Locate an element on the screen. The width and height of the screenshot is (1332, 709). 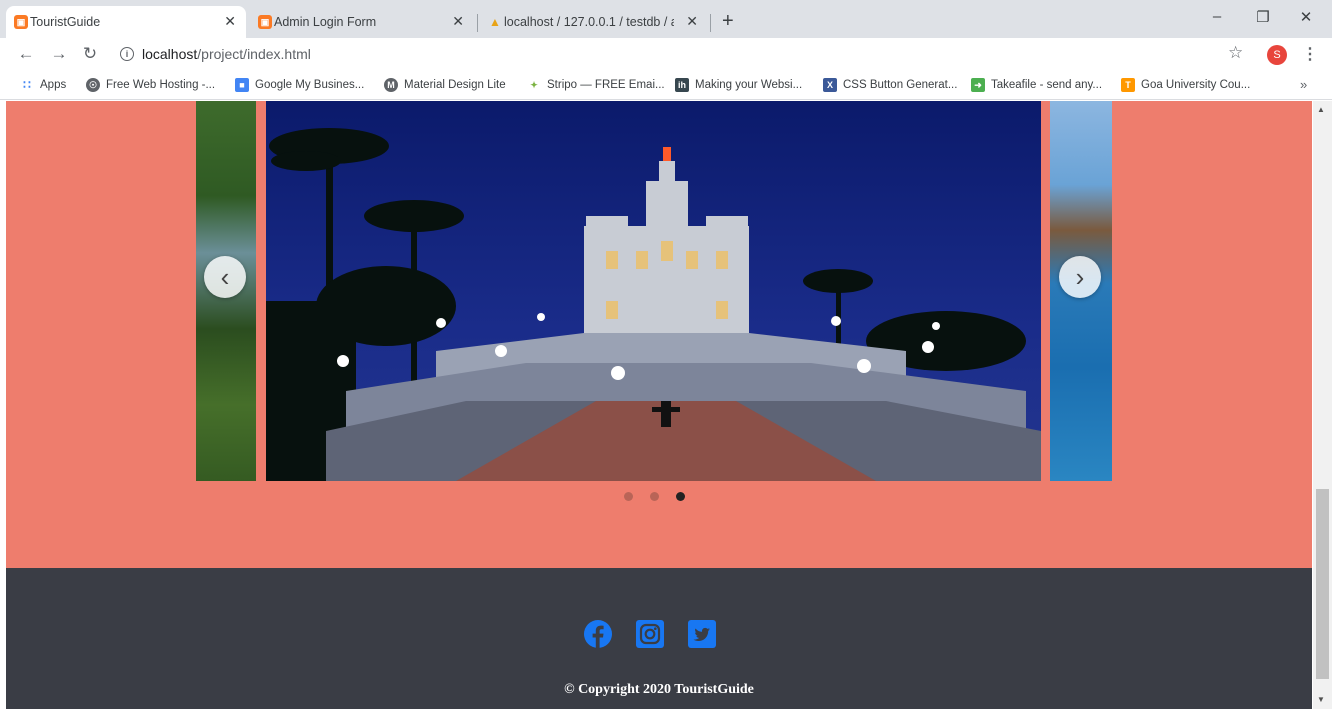
tab-phpmyadmin: ▲ localhost / 127.0.0.1 / testdb / ad ✕ is located at coordinates (594, 22).